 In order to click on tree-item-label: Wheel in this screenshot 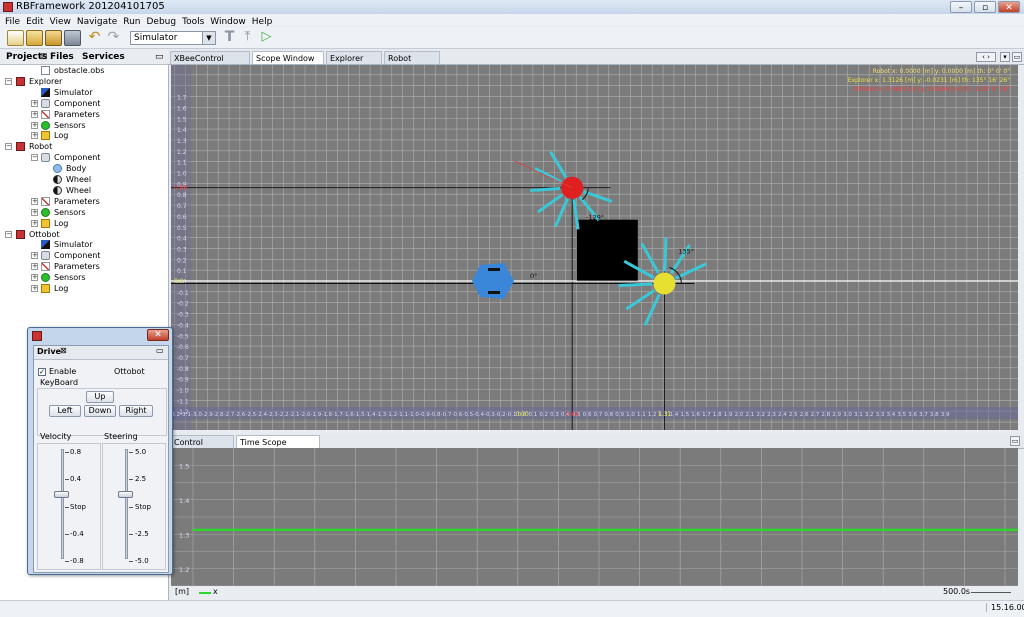, I will do `click(79, 179)`.